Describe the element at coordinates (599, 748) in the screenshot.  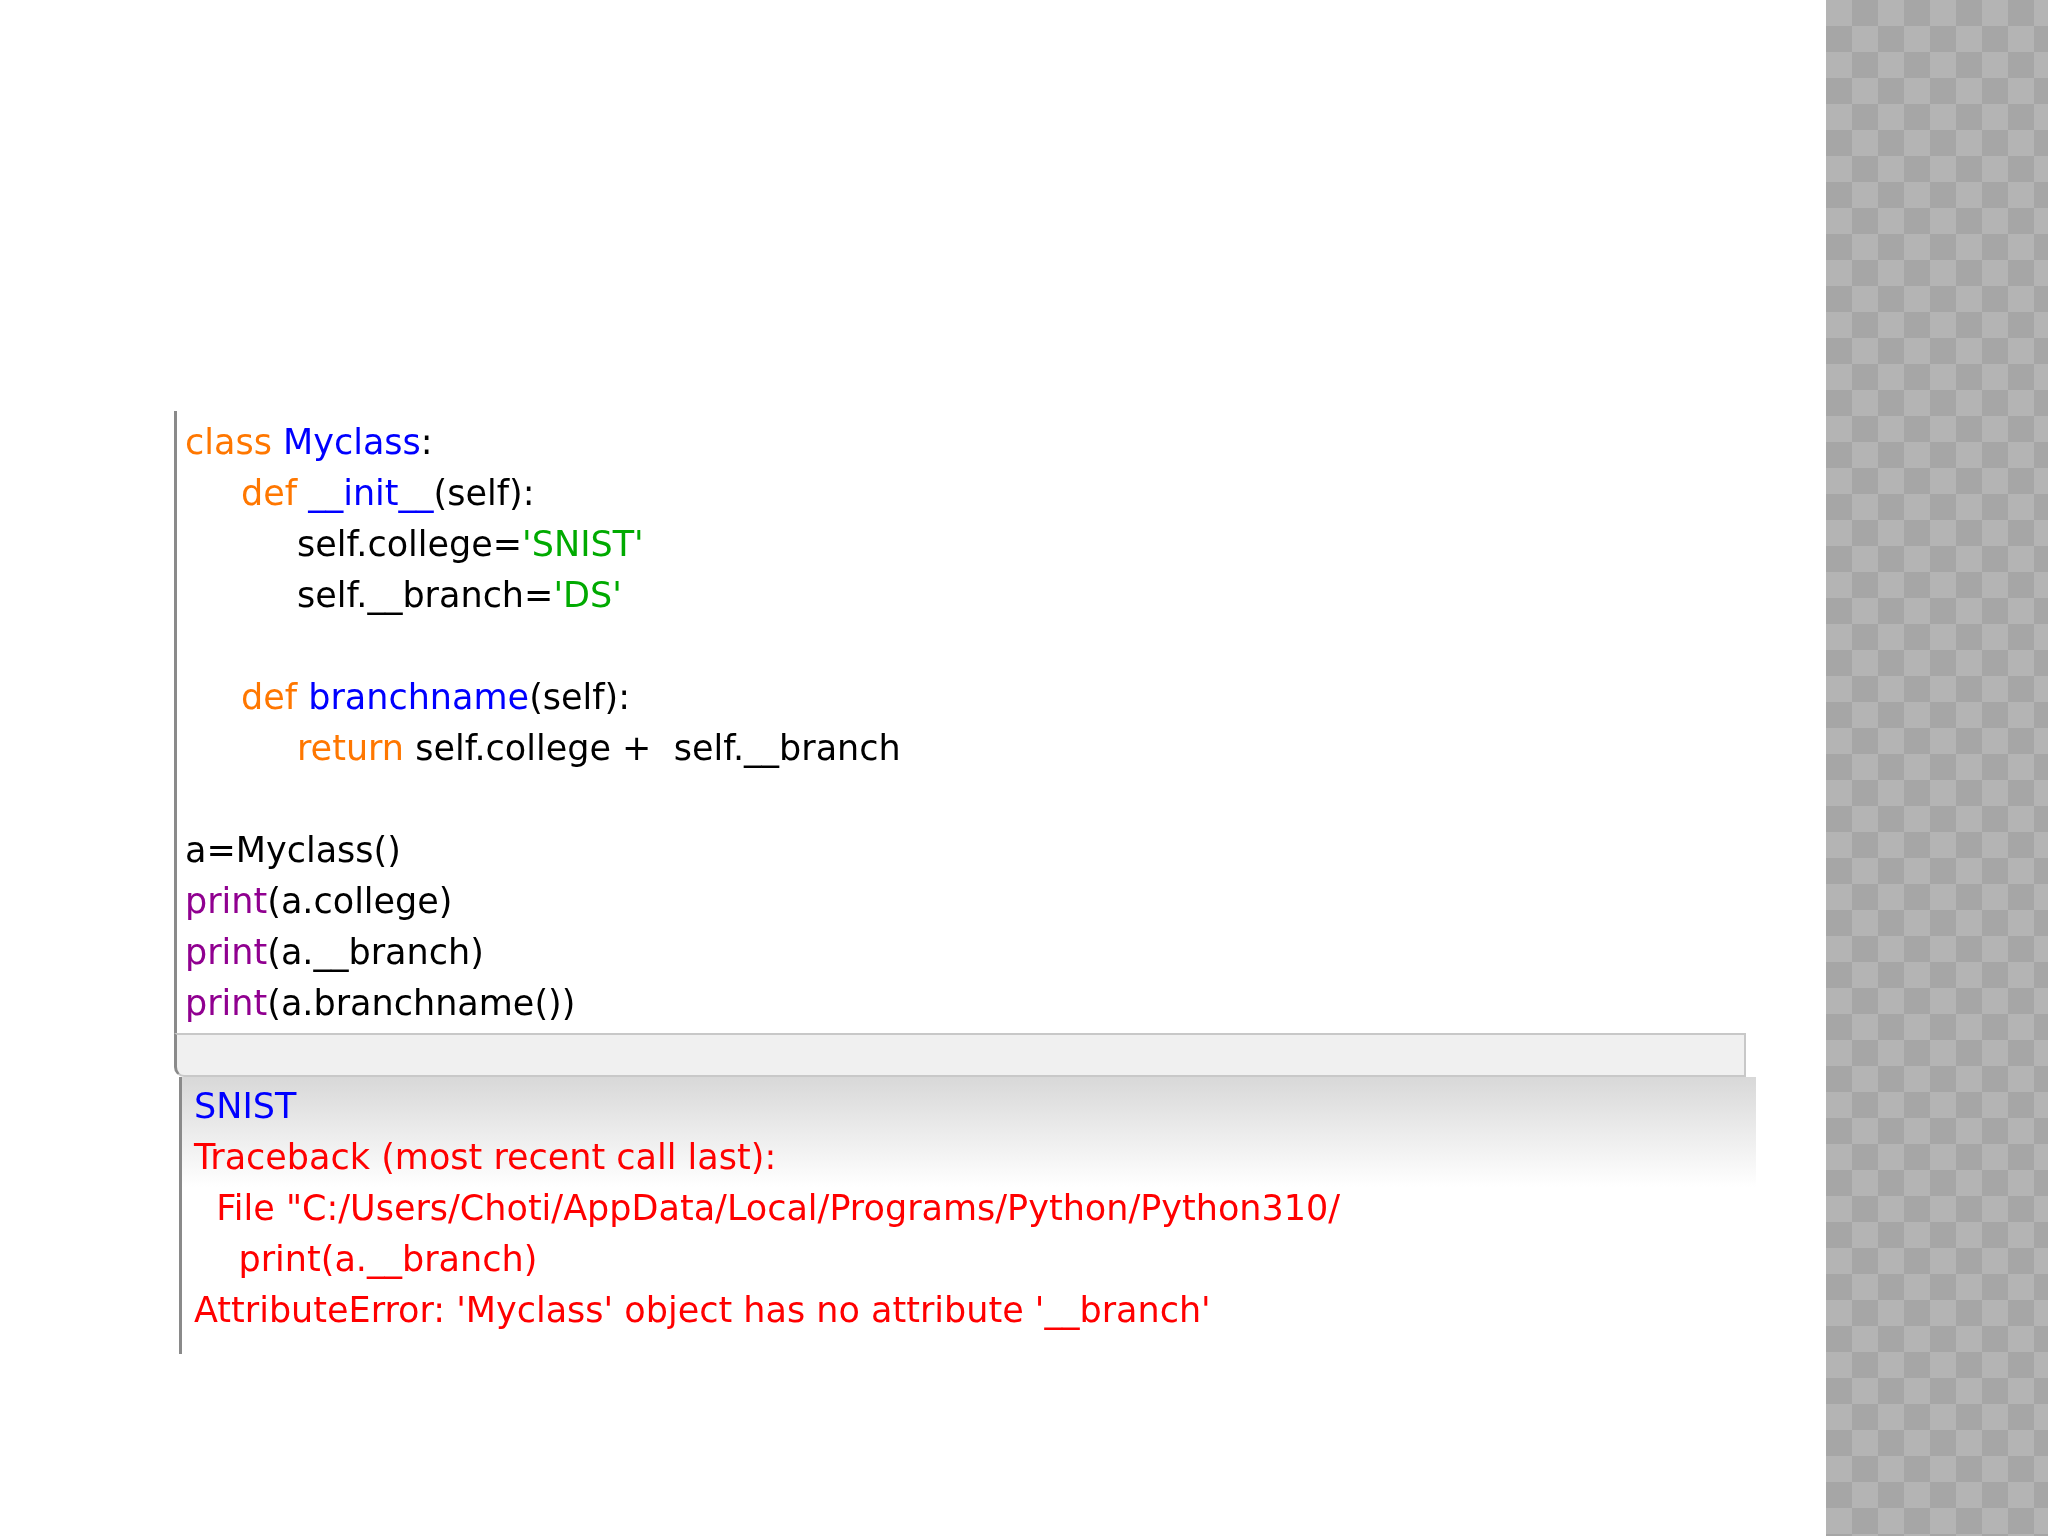
I see `code-line: return self.college + self.__branch` at that location.